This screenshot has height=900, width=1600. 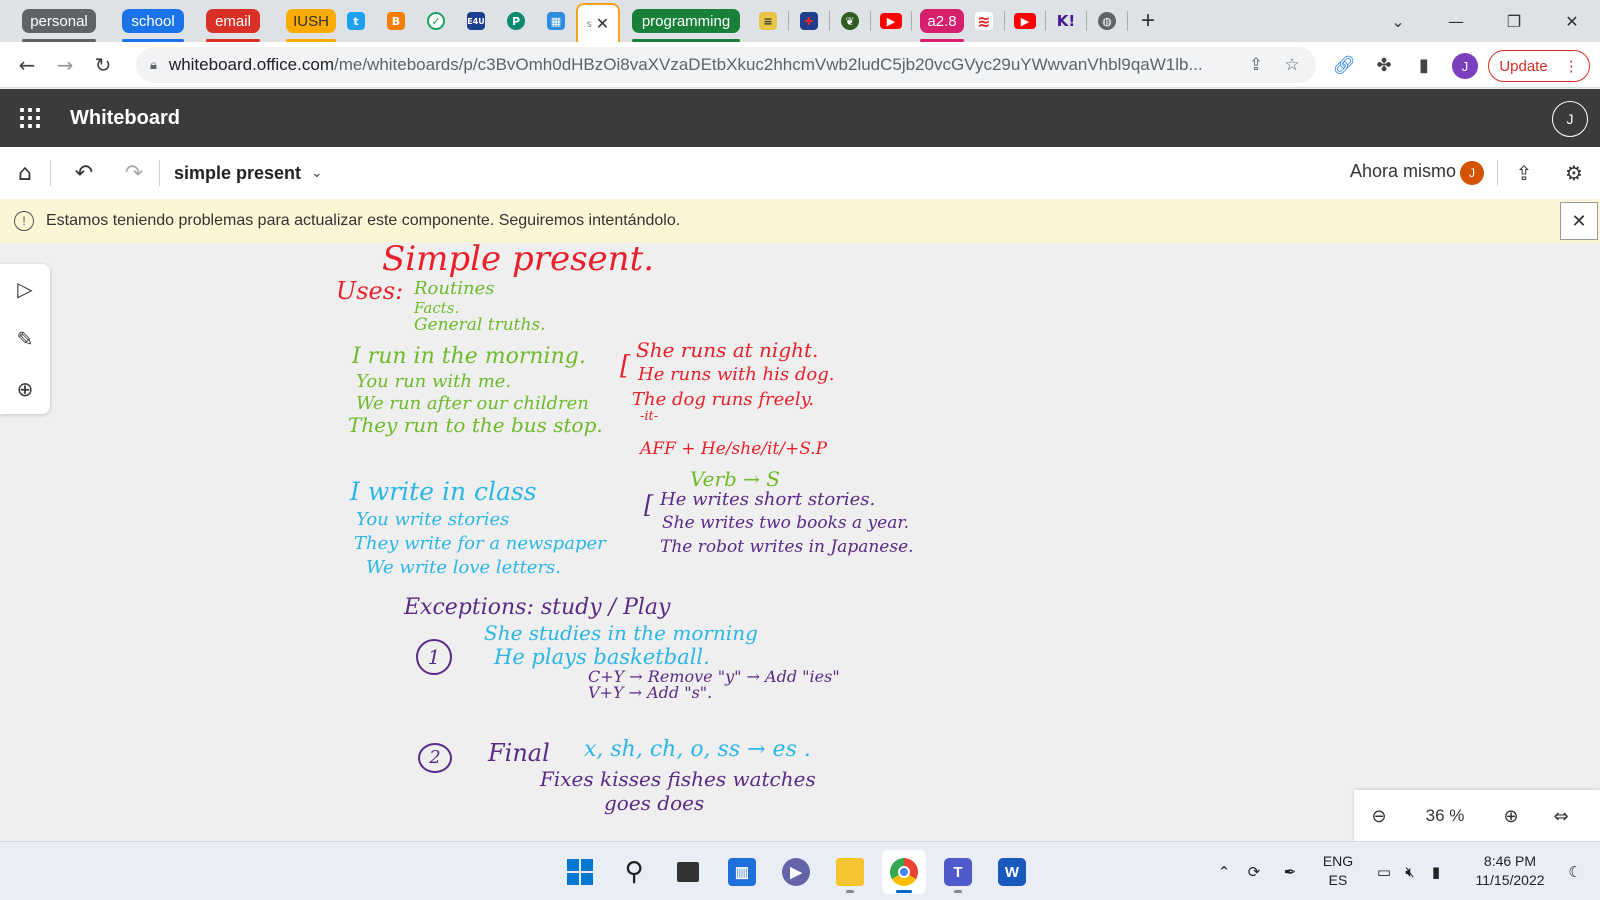 What do you see at coordinates (1107, 21) in the screenshot?
I see `tab-globe: ◍` at bounding box center [1107, 21].